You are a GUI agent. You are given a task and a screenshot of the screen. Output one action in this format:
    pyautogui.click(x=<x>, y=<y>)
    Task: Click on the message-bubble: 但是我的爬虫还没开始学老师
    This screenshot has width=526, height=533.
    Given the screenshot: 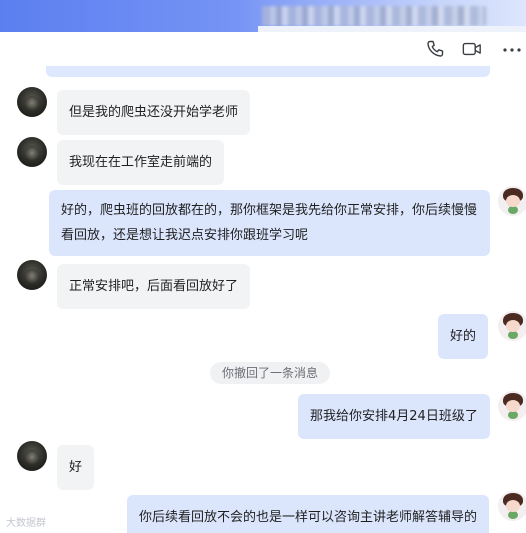 What is the action you would take?
    pyautogui.click(x=154, y=112)
    